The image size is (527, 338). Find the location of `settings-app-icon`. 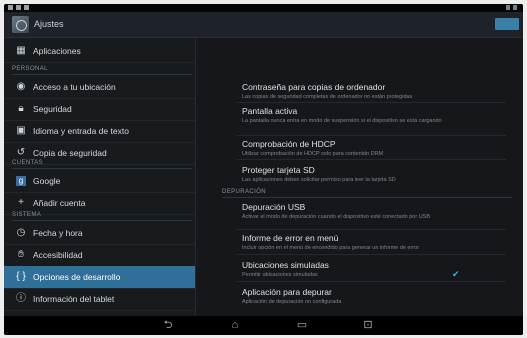

settings-app-icon is located at coordinates (20, 24).